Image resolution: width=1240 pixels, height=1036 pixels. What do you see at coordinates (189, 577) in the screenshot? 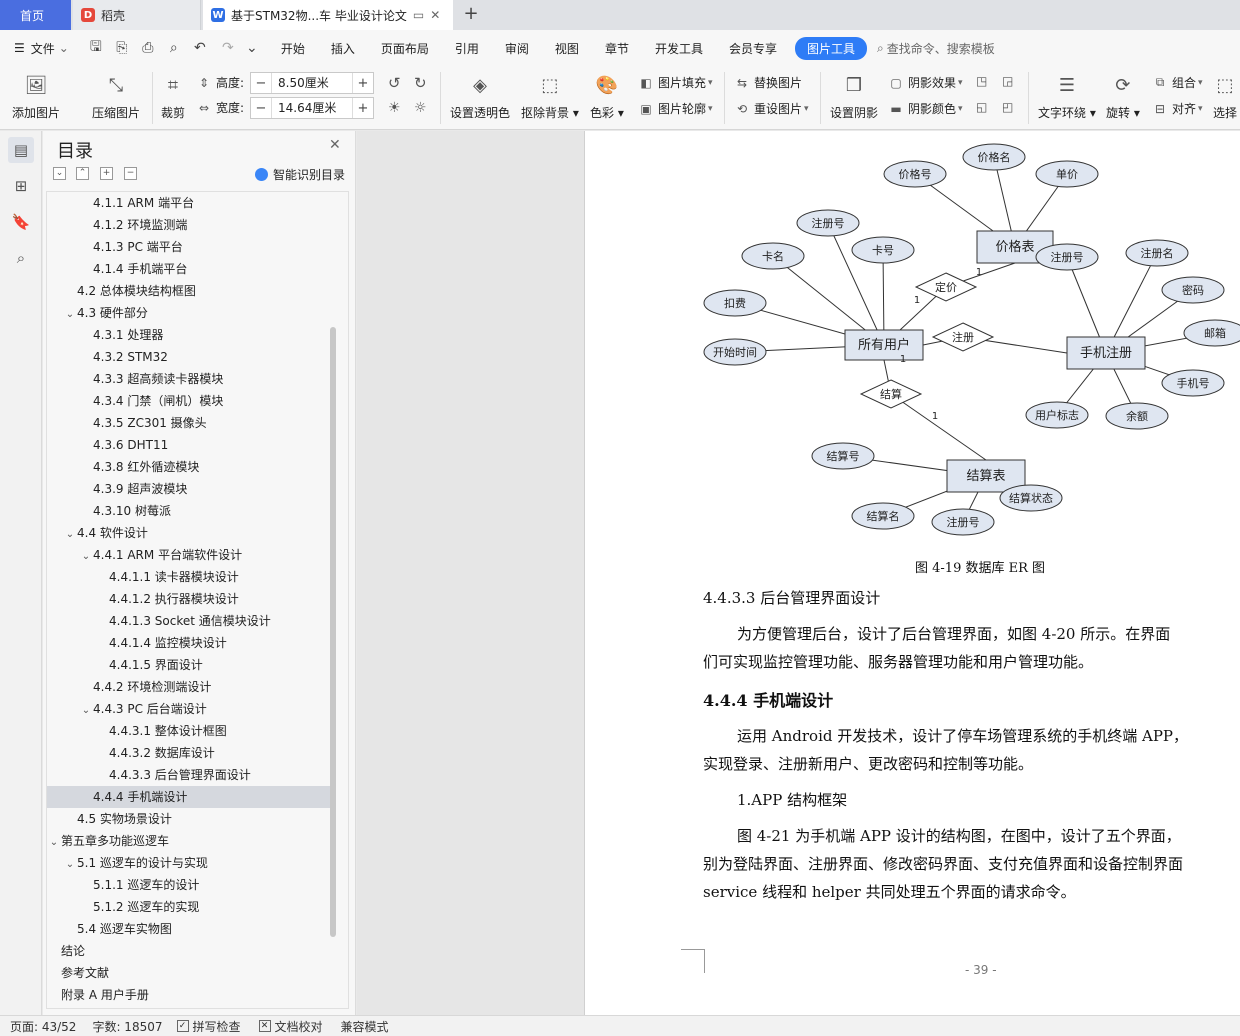
I see `toc-item: 4.4.1.1 读卡器模块设计` at bounding box center [189, 577].